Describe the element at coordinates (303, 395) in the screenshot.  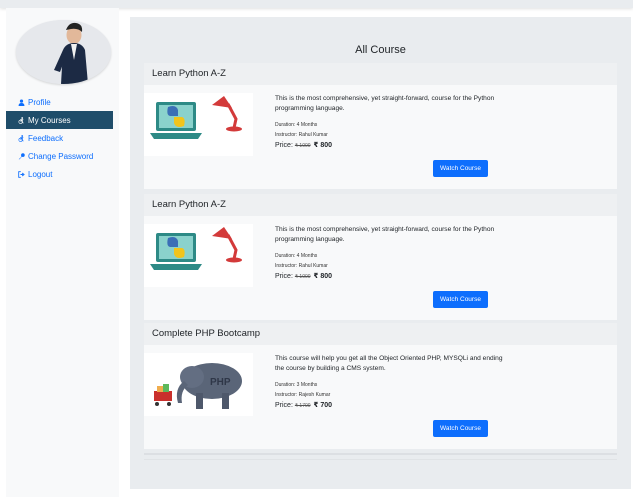
I see `course-instructor: Instructor: Rajesh Kumar` at that location.